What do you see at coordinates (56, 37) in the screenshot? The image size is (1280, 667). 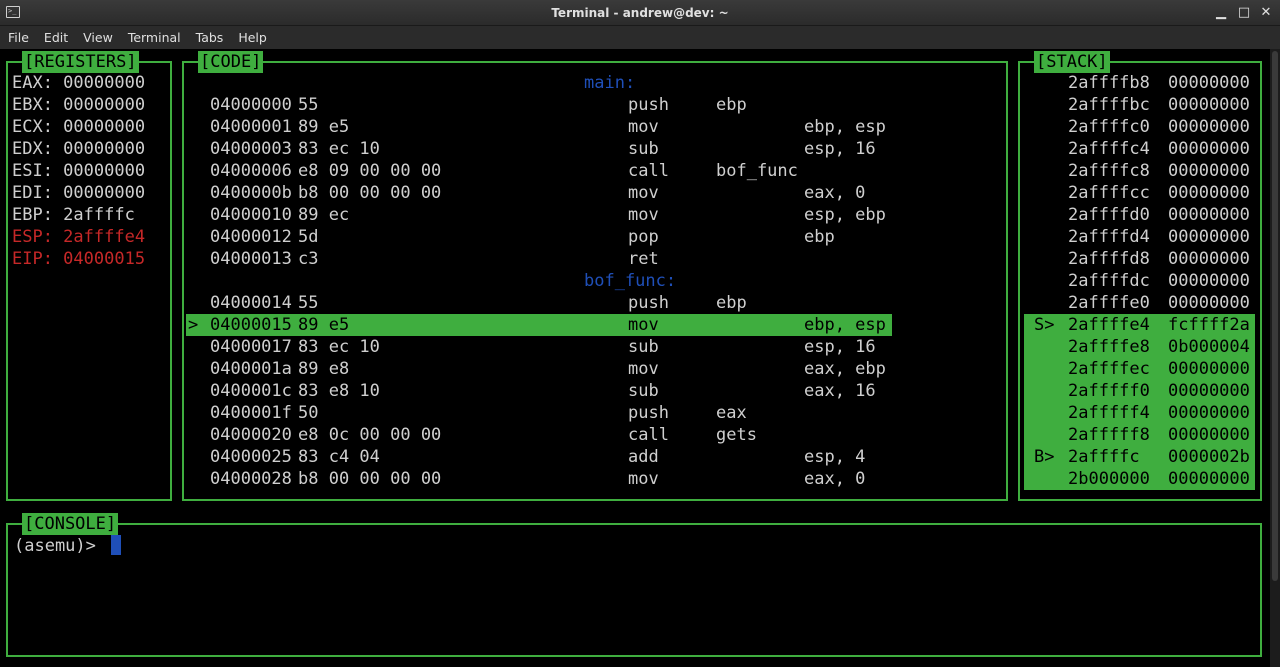 I see `menu-edit: Edit` at bounding box center [56, 37].